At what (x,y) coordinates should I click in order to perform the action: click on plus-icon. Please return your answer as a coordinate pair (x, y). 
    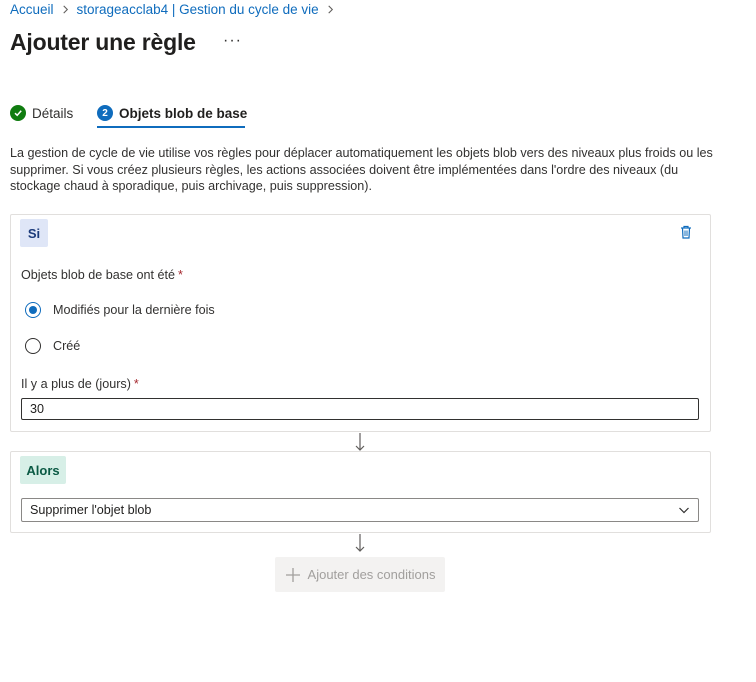
    Looking at the image, I should click on (293, 575).